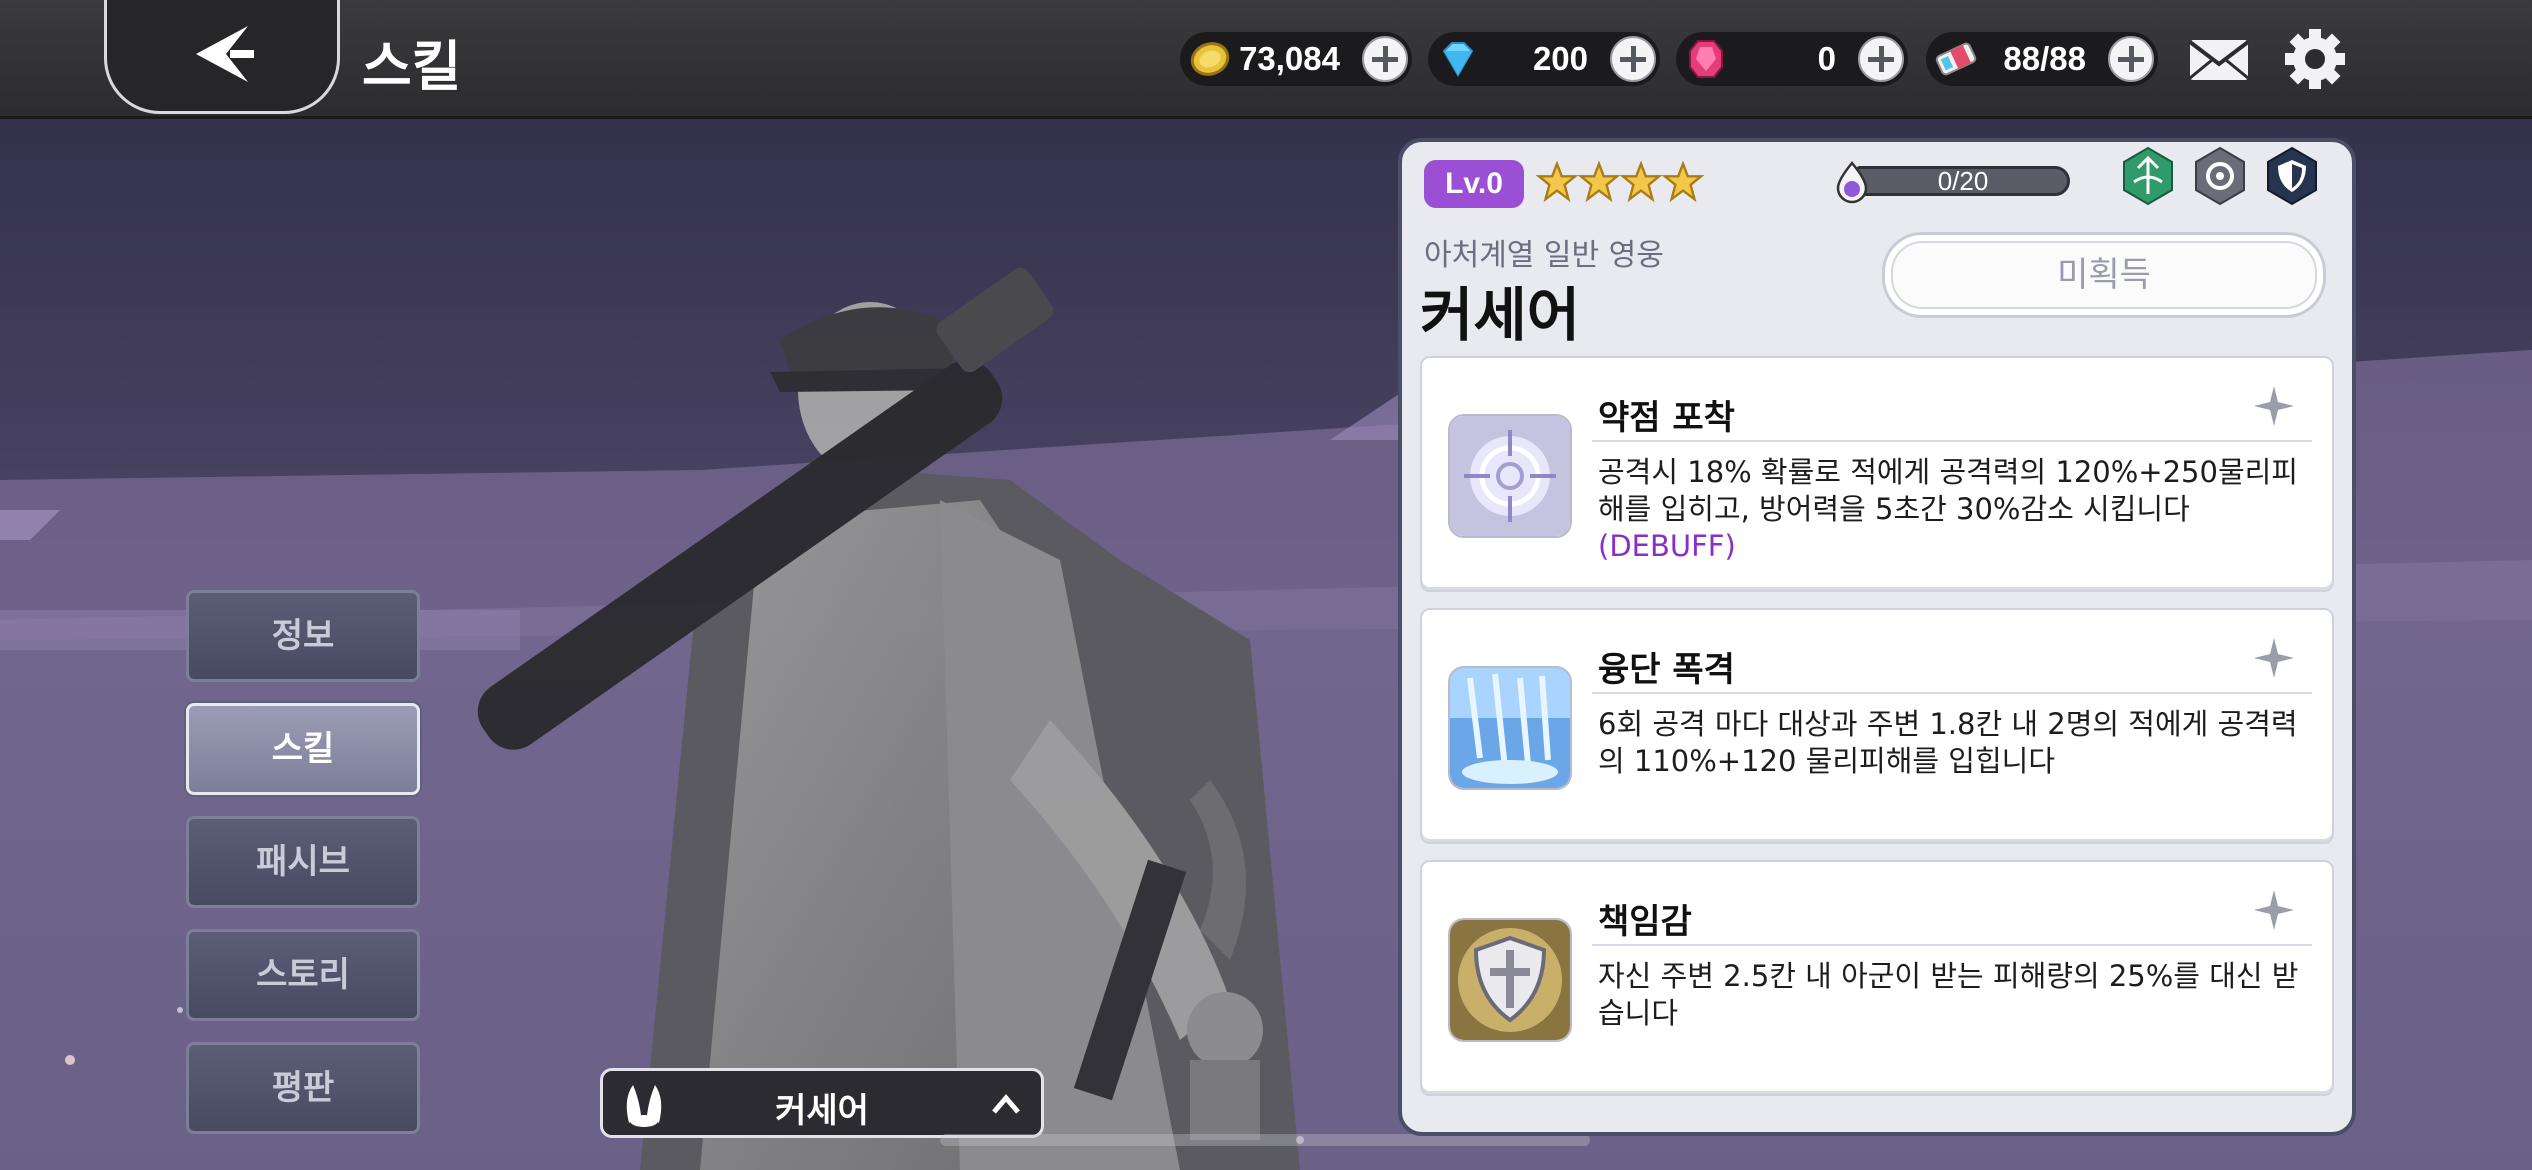 This screenshot has height=1170, width=2532. I want to click on skill-description: 자신 주변 2.5칸 내 아군이 받는 피해량의 25%를 대신 받습니다, so click(1948, 994).